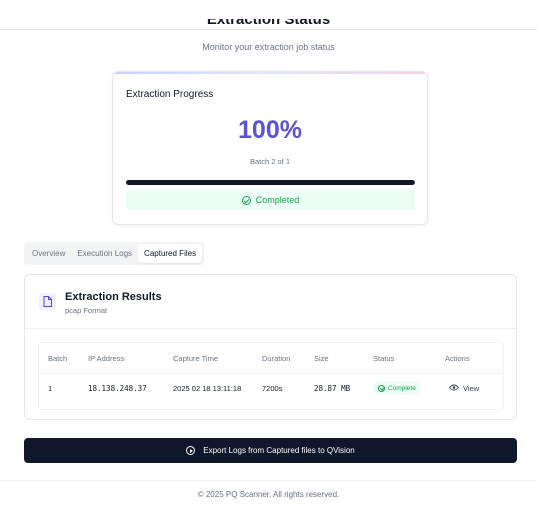 This screenshot has width=537, height=509. I want to click on cell-ip: 18.138.248.37, so click(117, 388).